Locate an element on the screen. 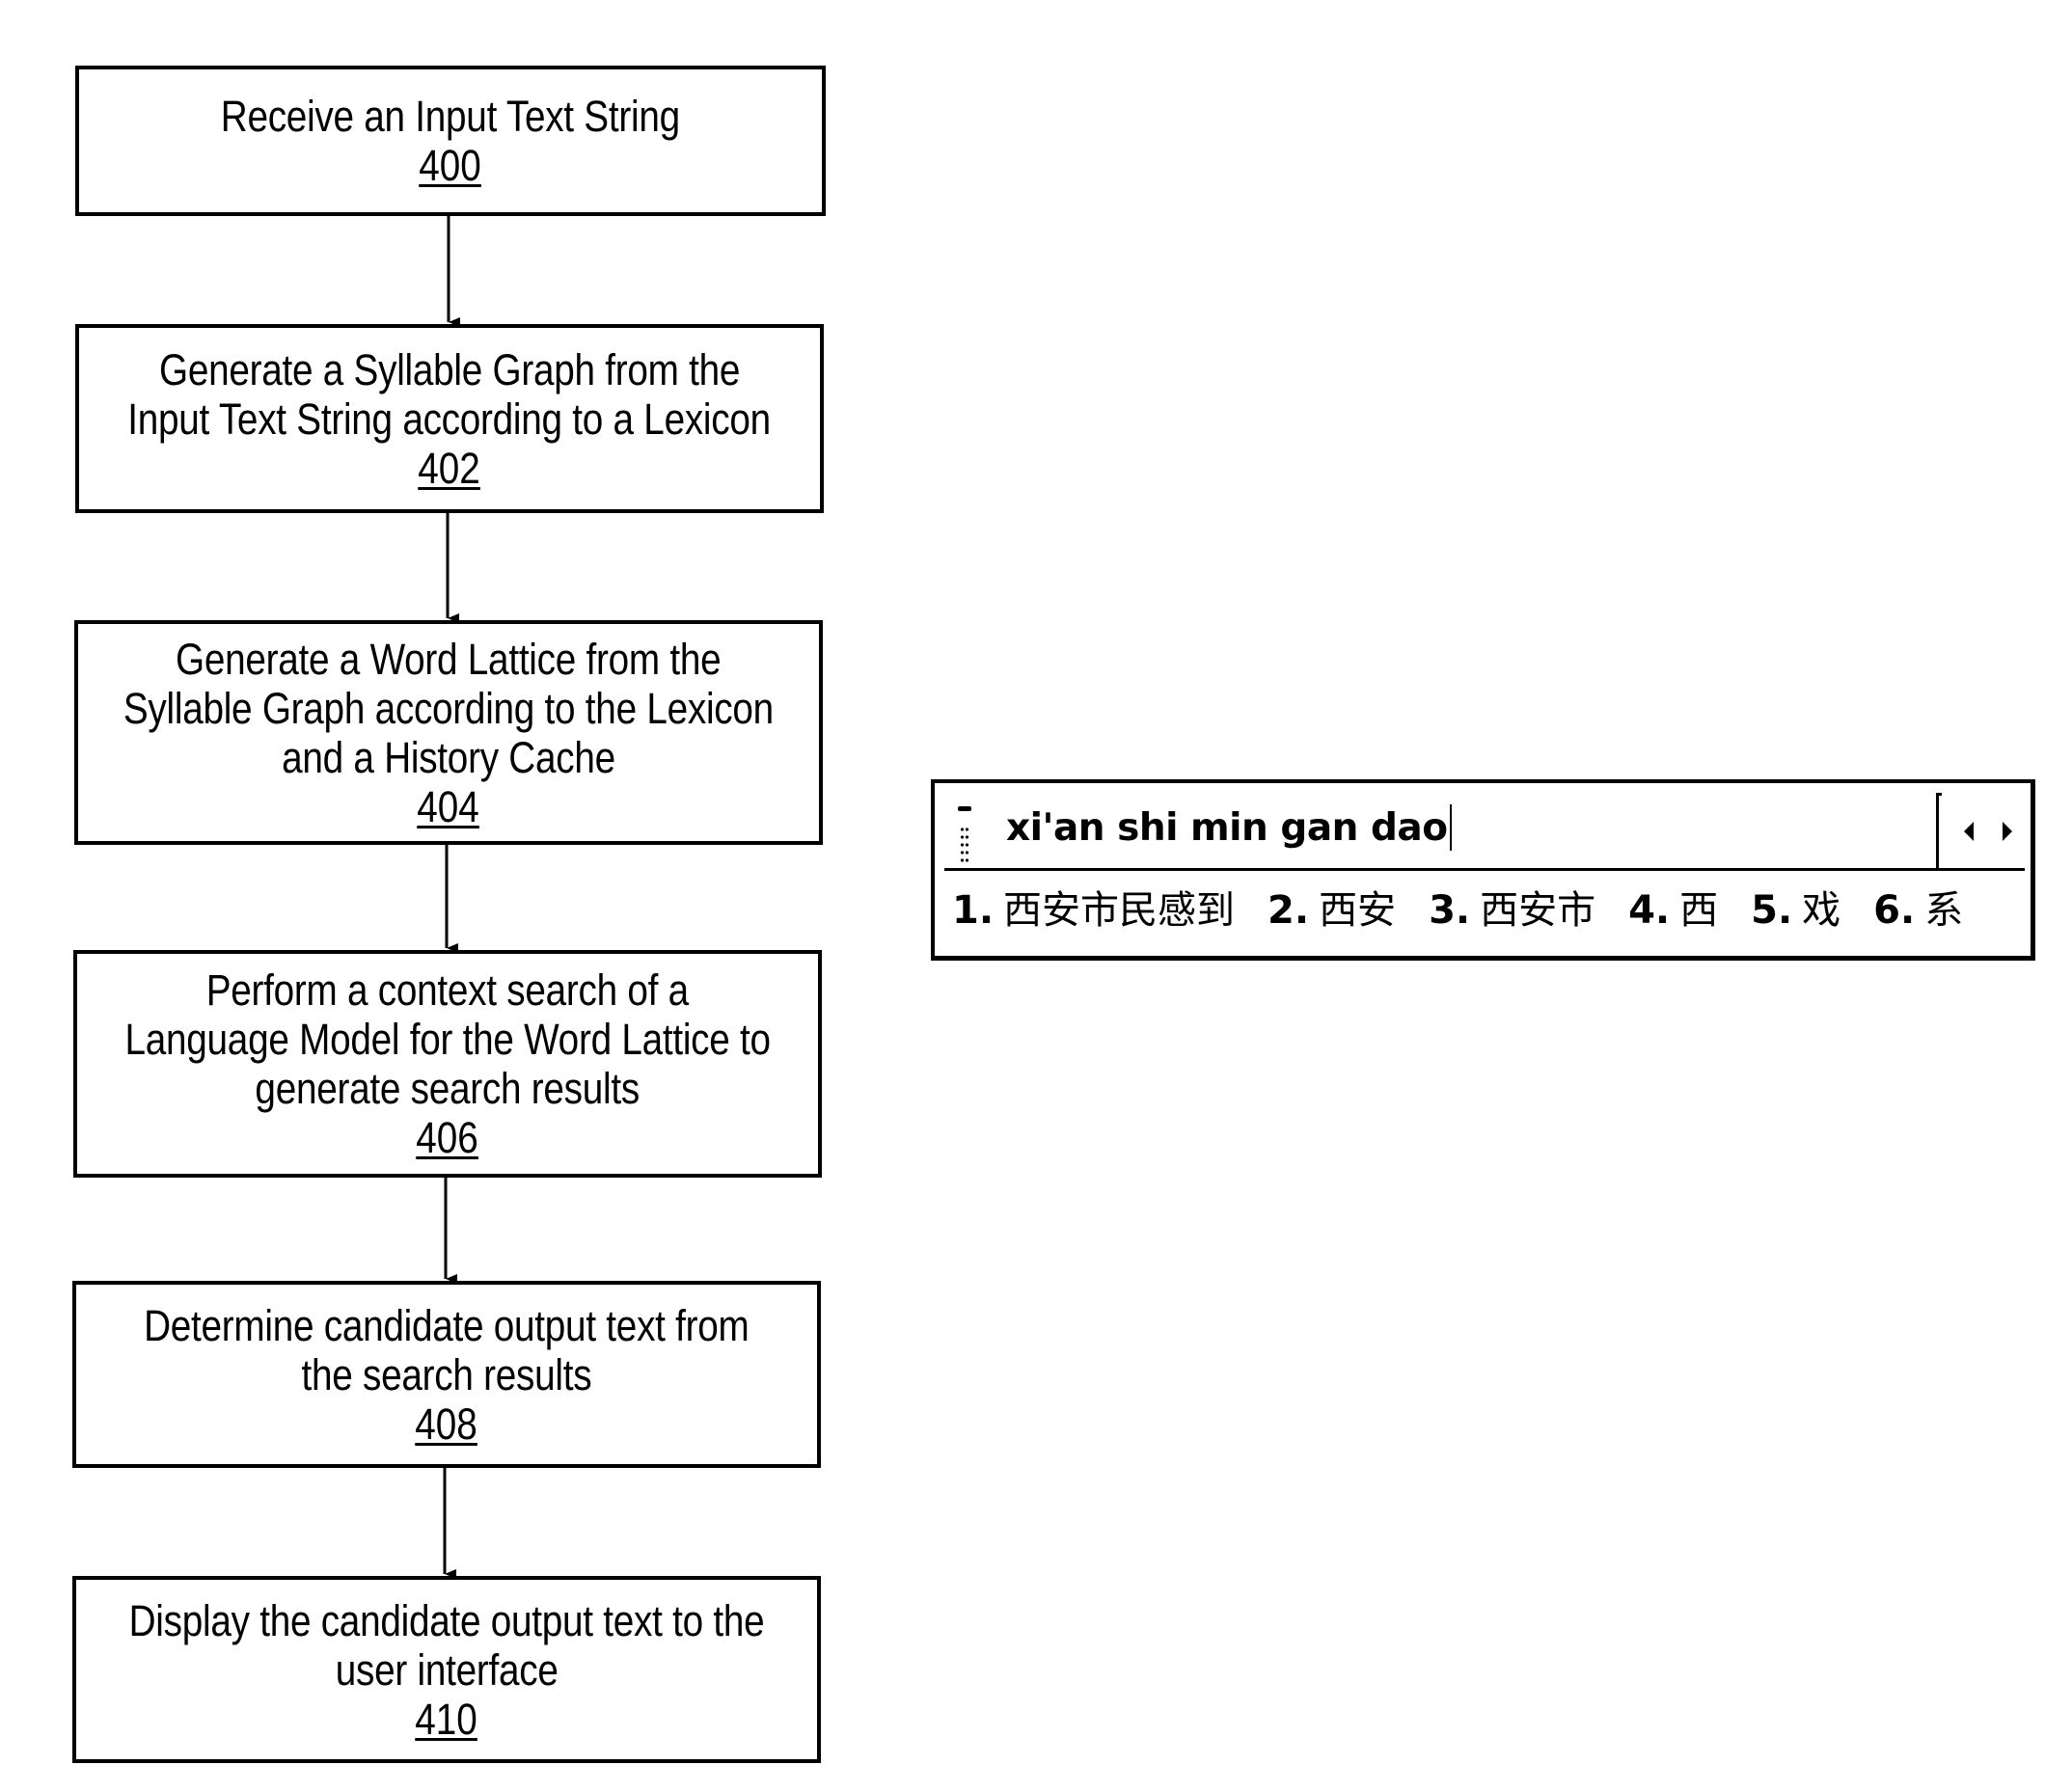 The height and width of the screenshot is (1792, 2072). candidate-number: 4. is located at coordinates (1649, 910).